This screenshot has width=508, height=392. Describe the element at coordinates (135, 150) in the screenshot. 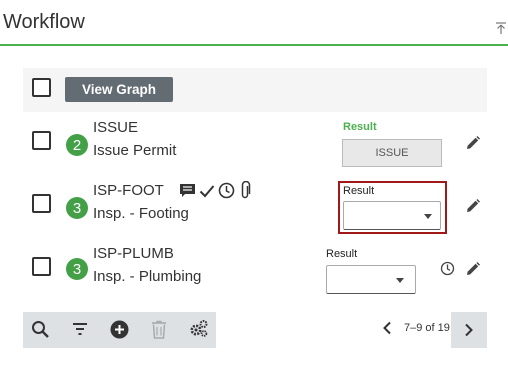

I see `task-description: Issue Permit` at that location.